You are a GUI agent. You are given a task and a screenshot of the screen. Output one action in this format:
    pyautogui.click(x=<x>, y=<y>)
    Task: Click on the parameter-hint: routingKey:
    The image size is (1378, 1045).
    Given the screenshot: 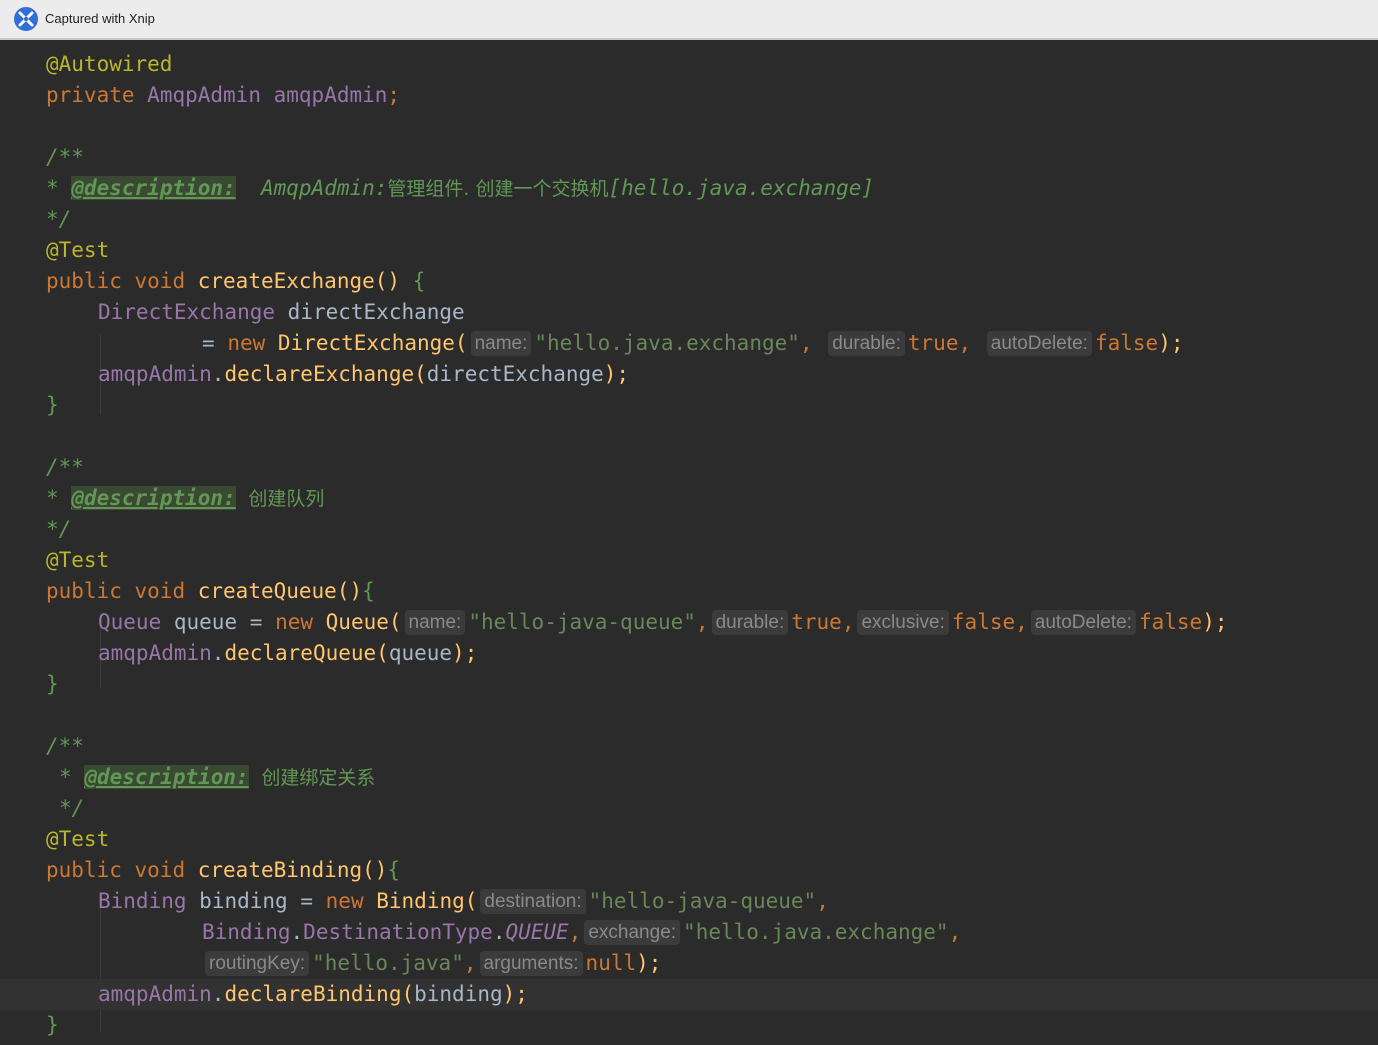 What is the action you would take?
    pyautogui.click(x=257, y=963)
    